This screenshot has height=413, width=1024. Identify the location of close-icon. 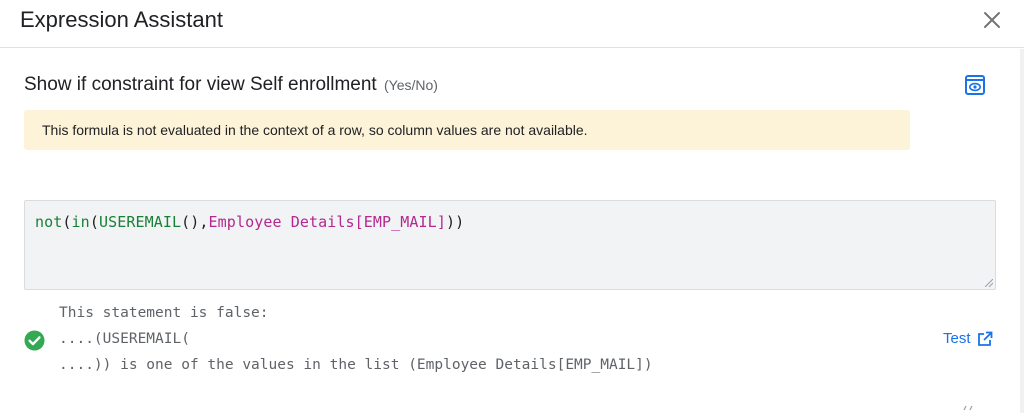
(992, 20).